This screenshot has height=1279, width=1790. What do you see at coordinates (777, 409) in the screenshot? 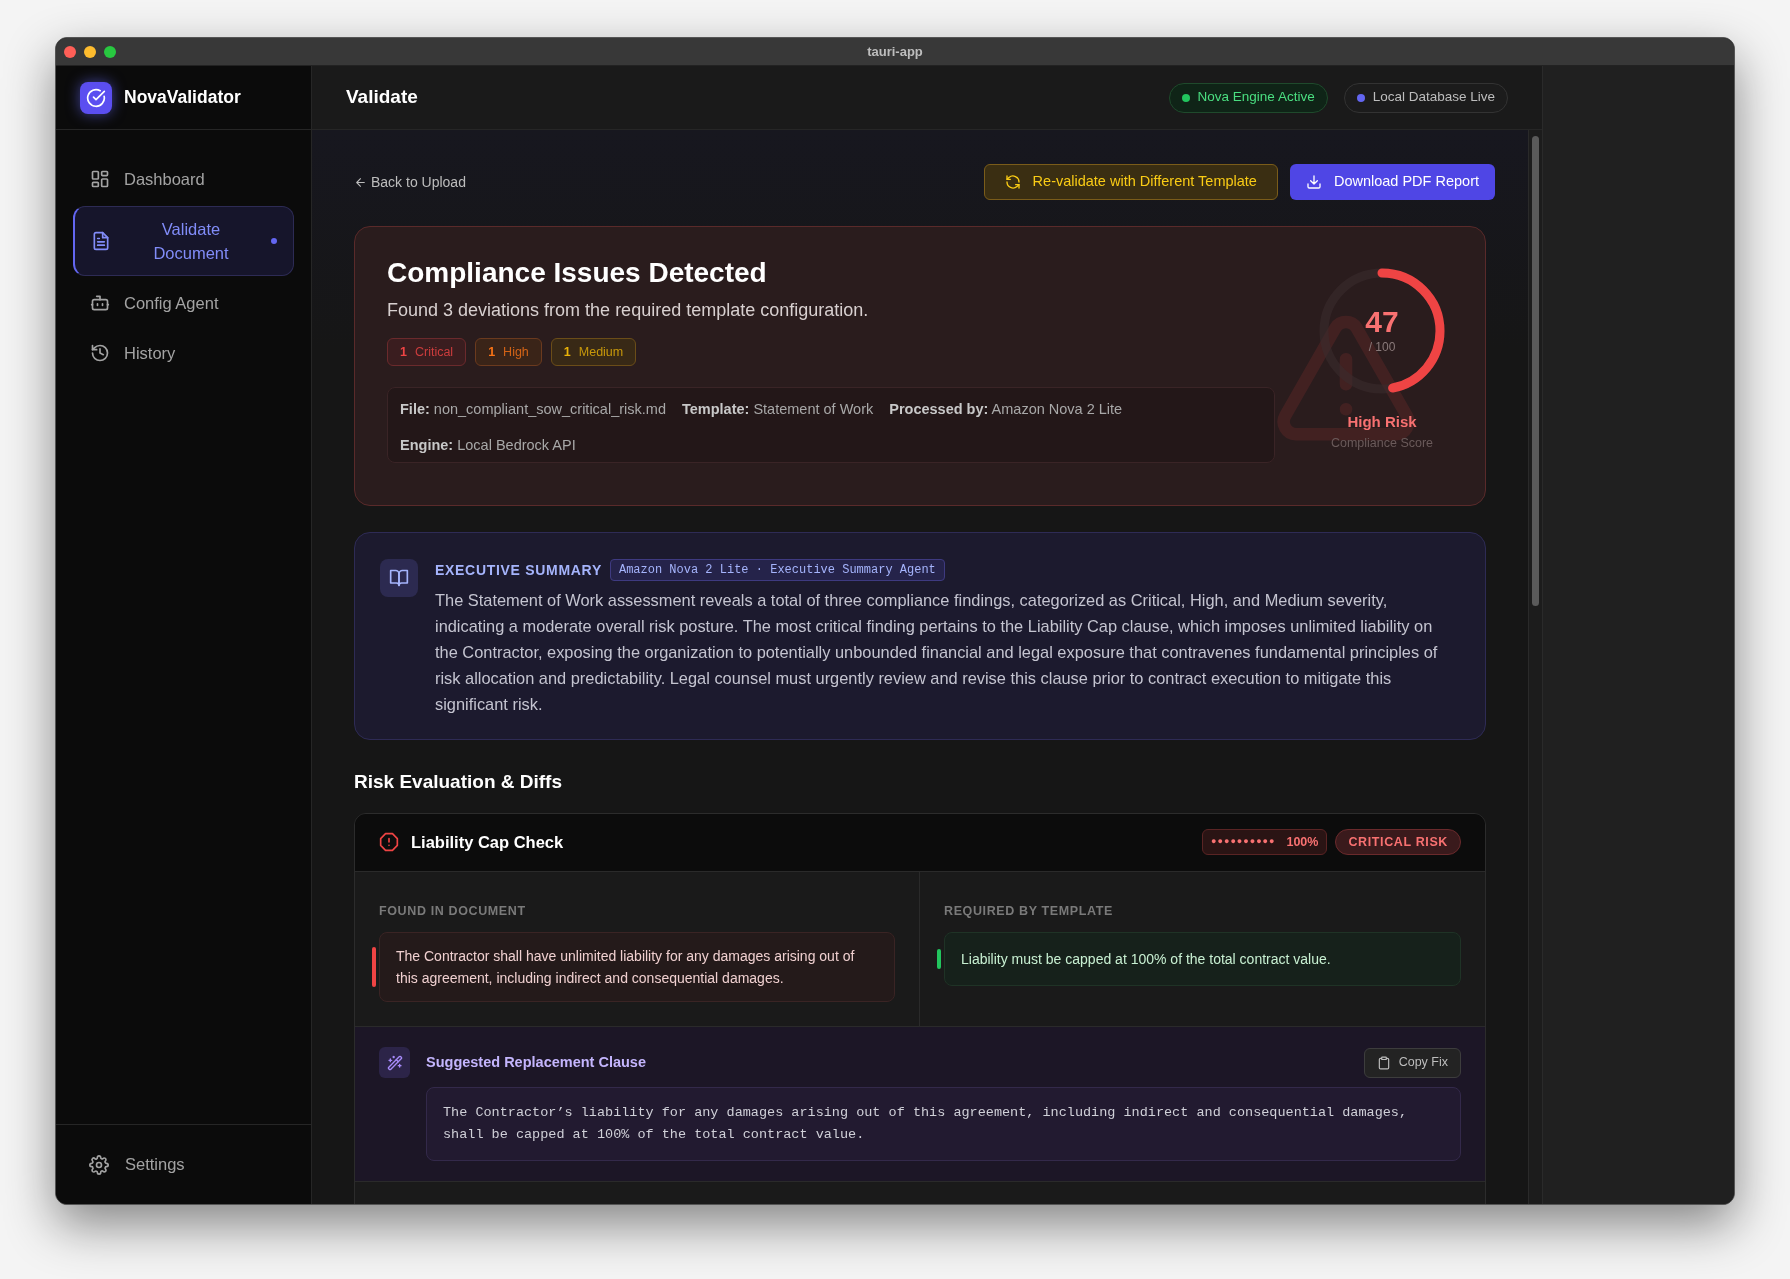
I see `meta-item: Template: Statement of Work` at bounding box center [777, 409].